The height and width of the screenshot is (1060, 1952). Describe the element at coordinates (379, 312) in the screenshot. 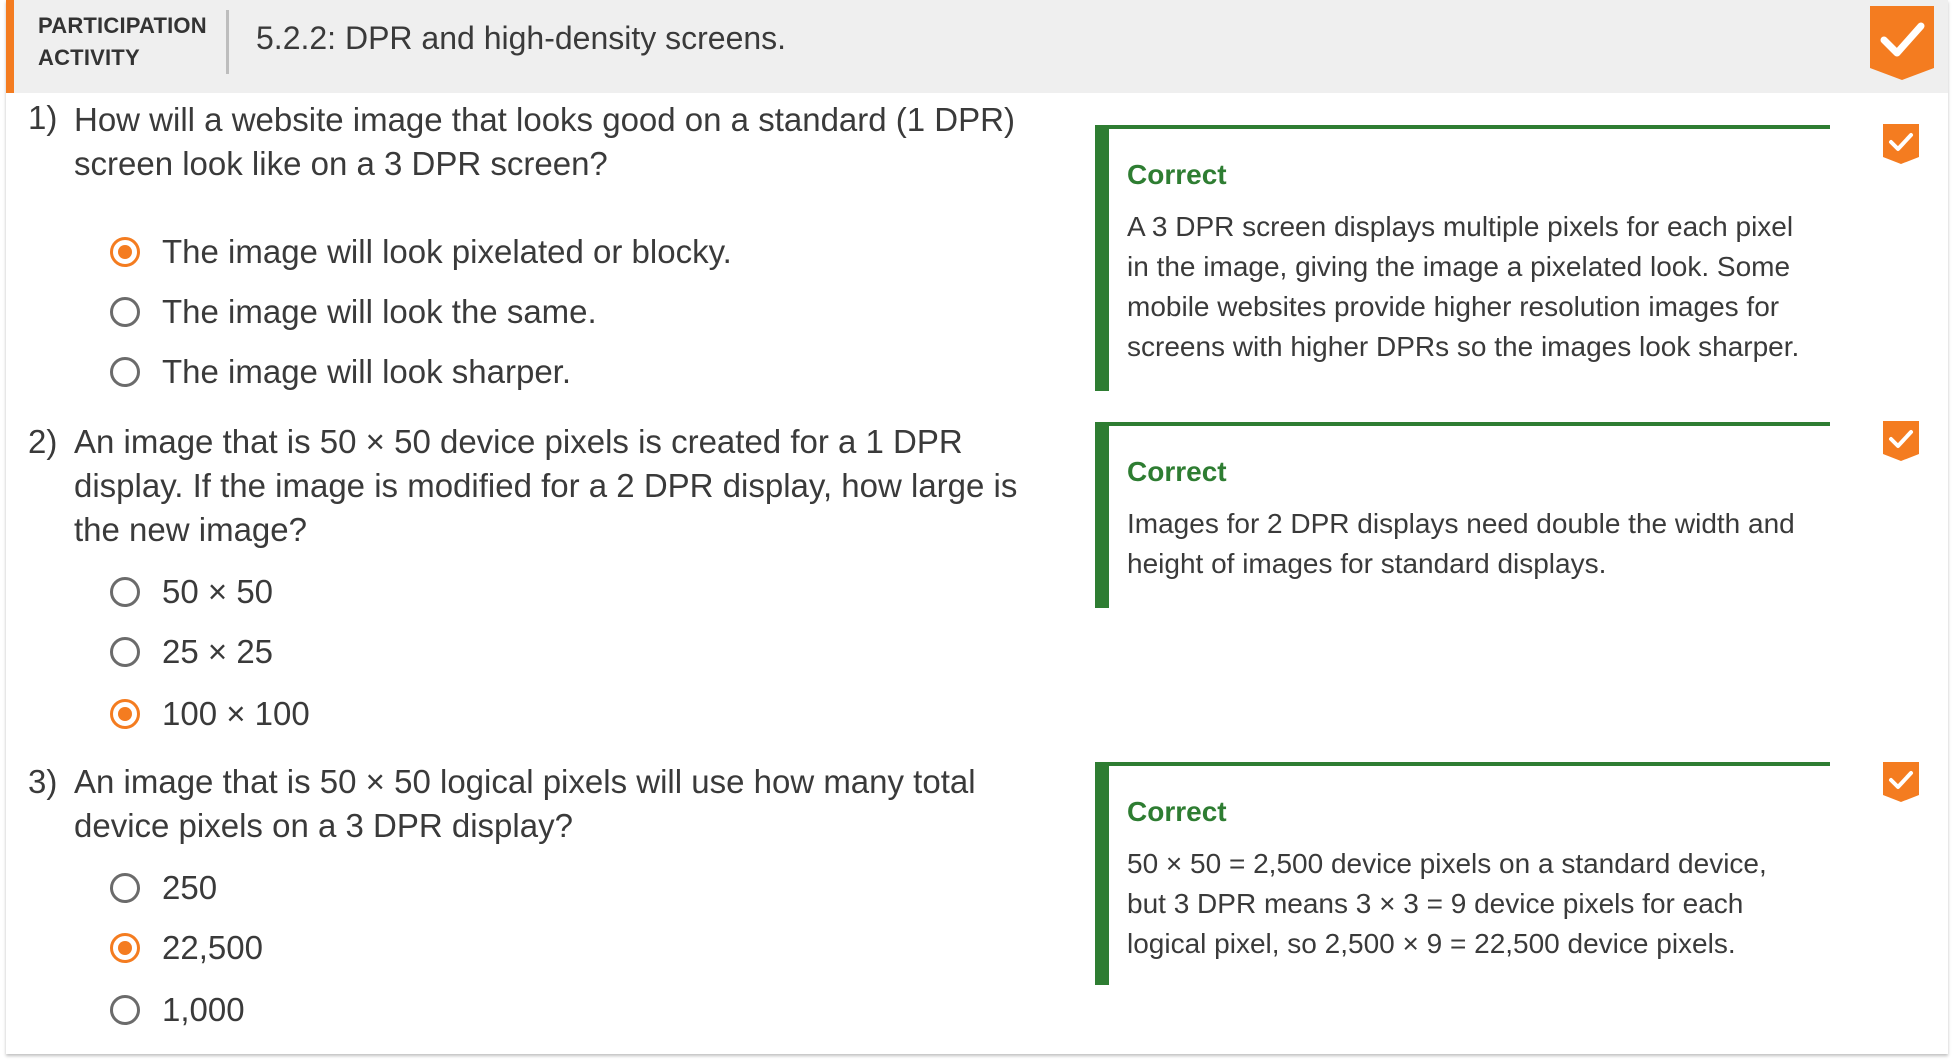

I see `choice-label: The image will look the same.` at that location.